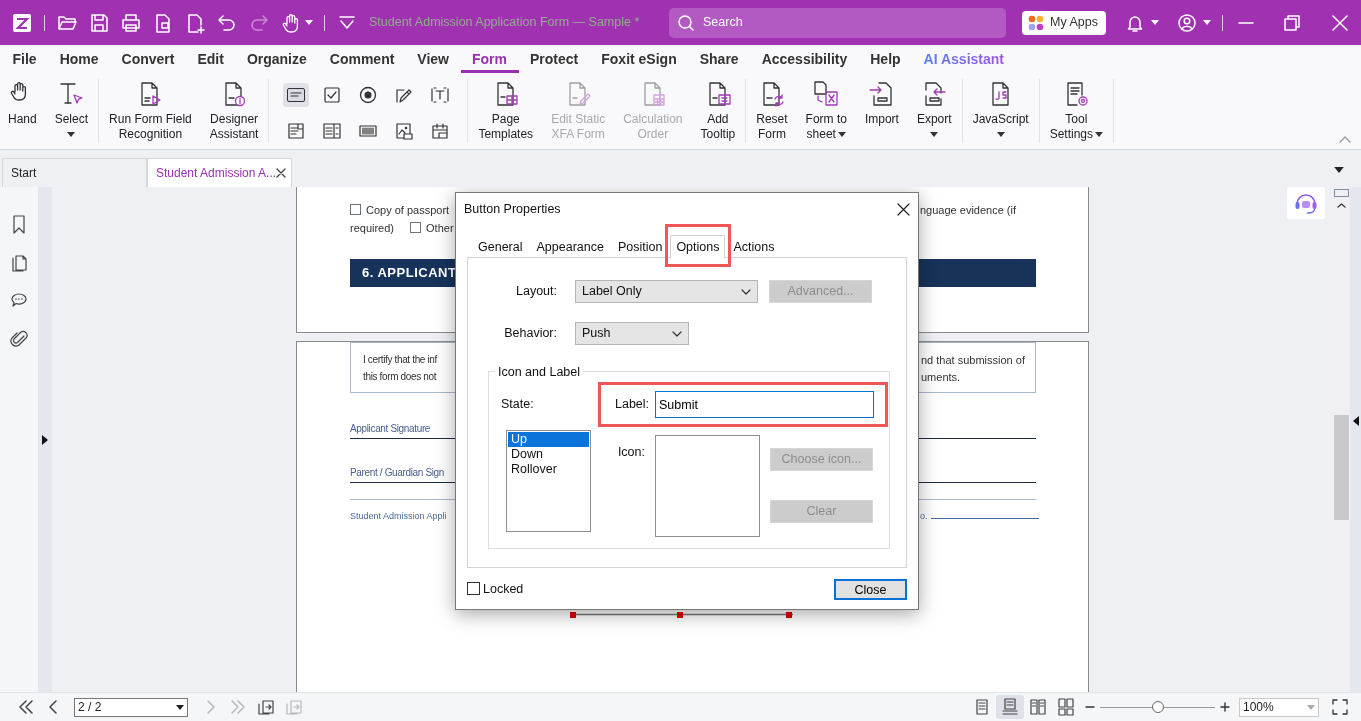 Image resolution: width=1361 pixels, height=721 pixels. What do you see at coordinates (74, 172) in the screenshot?
I see `document-tab: Start` at bounding box center [74, 172].